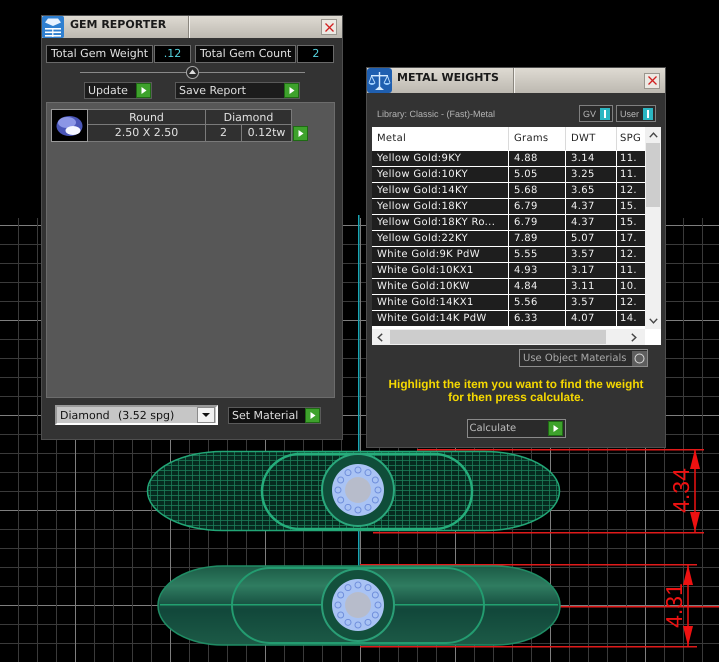  Describe the element at coordinates (630, 139) in the screenshot. I see `column-header: SPG` at that location.